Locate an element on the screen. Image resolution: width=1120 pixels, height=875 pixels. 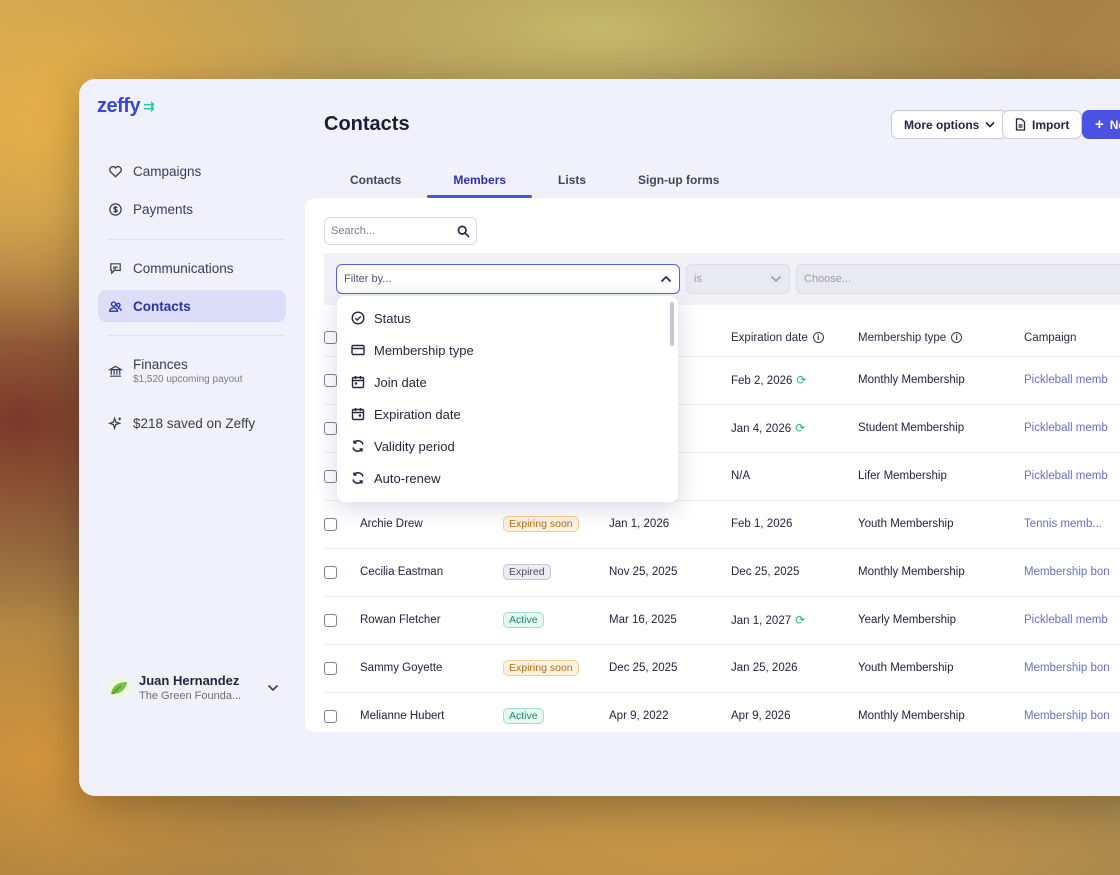
join-date-text: Mar 16, 2025 is located at coordinates (643, 620).